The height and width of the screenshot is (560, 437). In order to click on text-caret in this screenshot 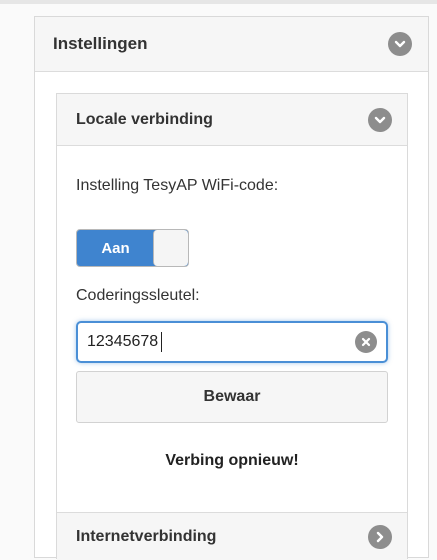, I will do `click(162, 342)`.